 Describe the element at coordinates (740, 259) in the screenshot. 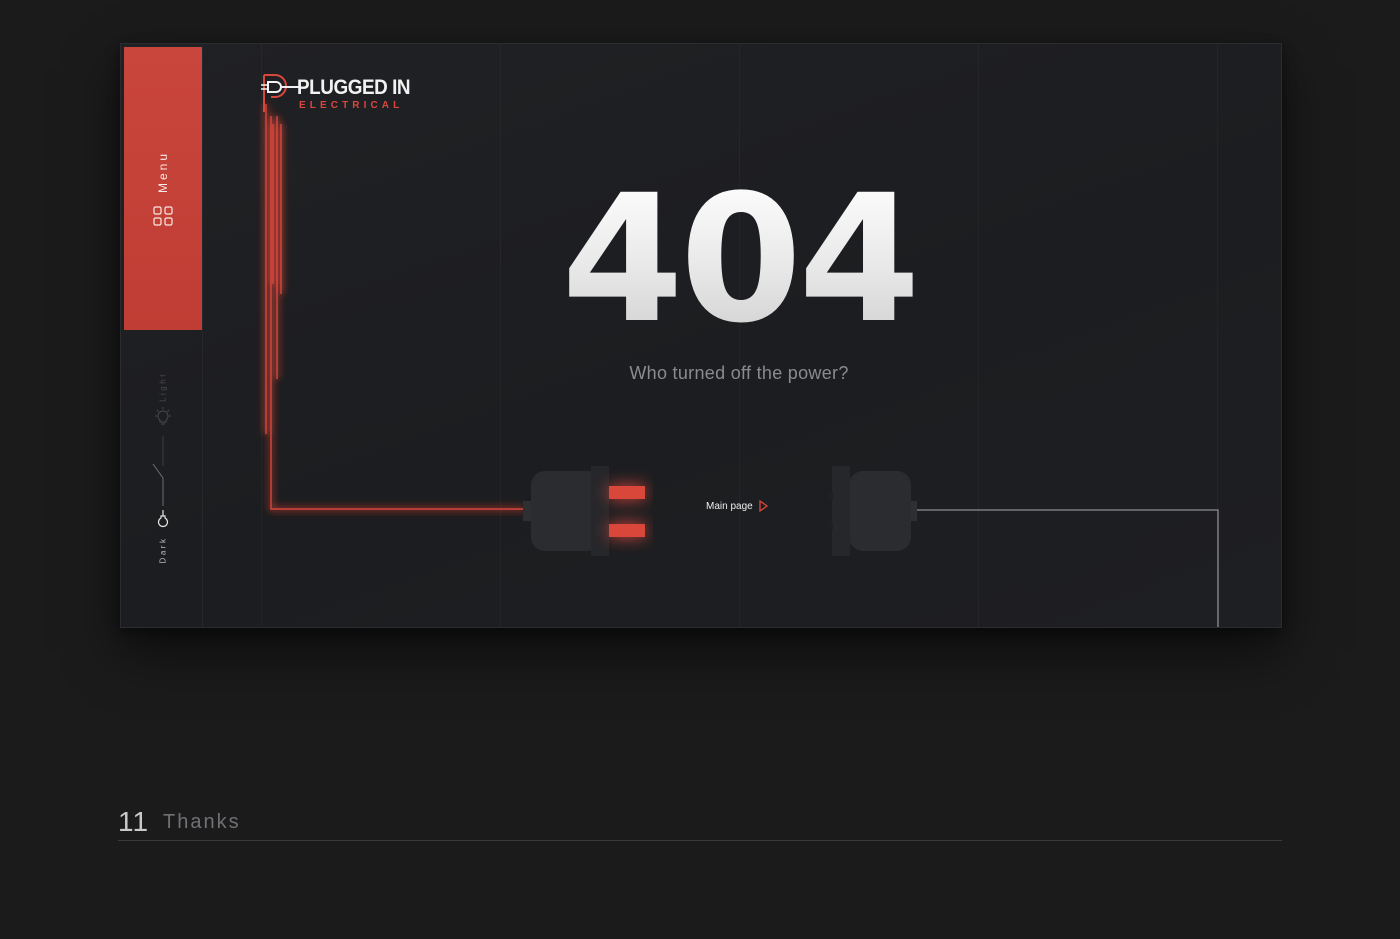

I see `error-code: 404` at that location.